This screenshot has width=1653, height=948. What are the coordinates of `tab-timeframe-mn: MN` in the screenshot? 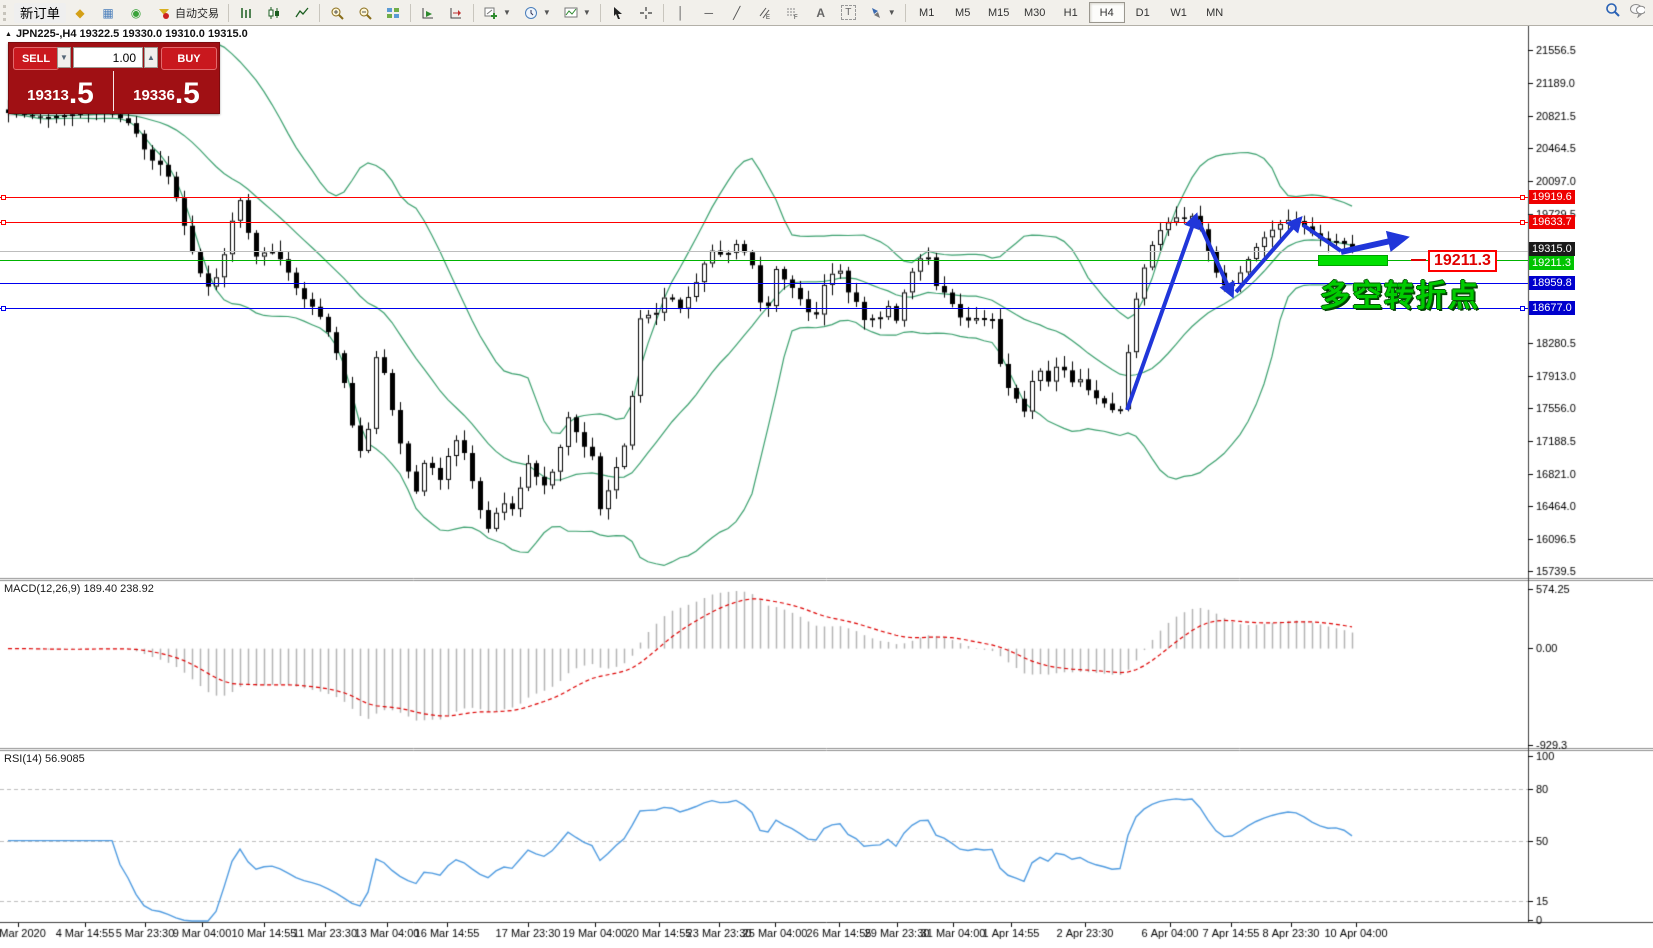 It's located at (1215, 12).